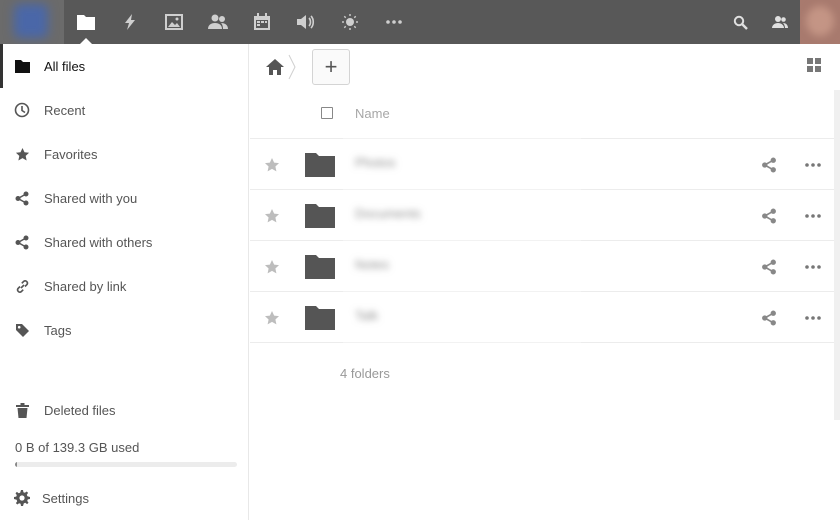 This screenshot has width=840, height=520. I want to click on header-right, so click(780, 22).